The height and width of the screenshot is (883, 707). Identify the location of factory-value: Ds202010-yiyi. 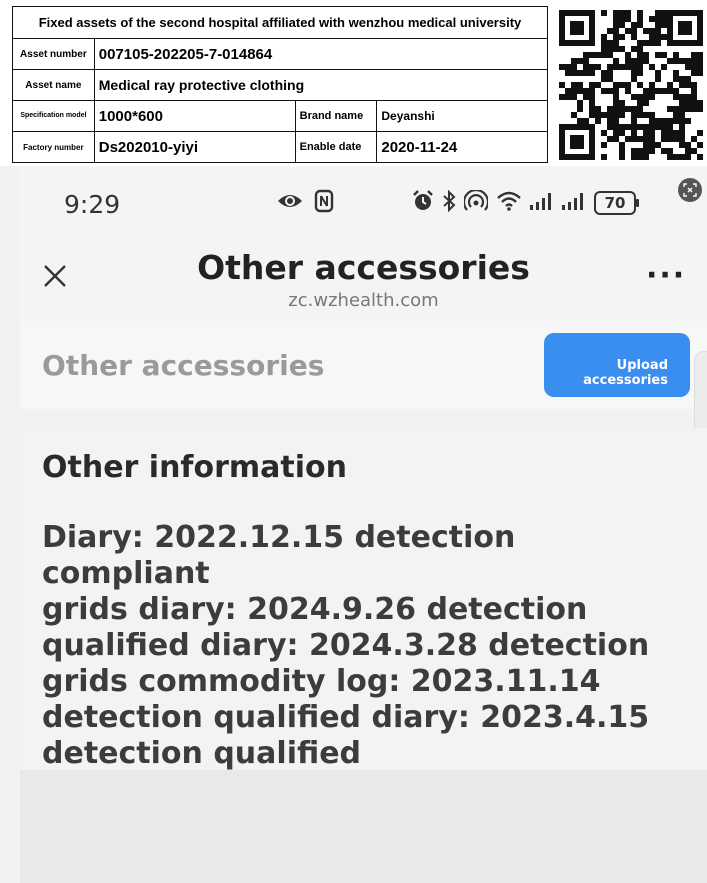
(194, 147).